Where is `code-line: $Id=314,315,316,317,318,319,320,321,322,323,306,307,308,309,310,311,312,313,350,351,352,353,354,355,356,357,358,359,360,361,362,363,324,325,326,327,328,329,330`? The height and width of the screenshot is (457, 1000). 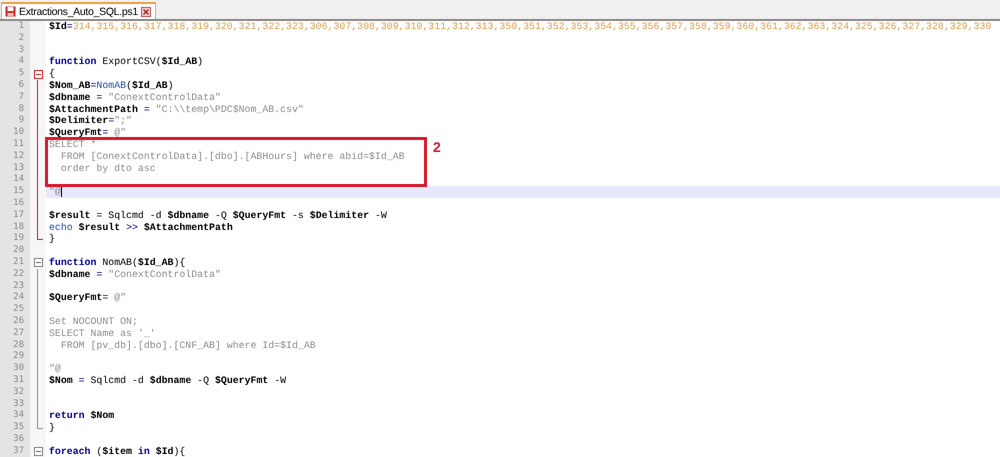
code-line: $Id=314,315,316,317,318,319,320,321,322,323,306,307,308,309,310,311,312,313,350,351,352,353,354,355,356,357,358,359,360,361,362,363,324,325,326,327,328,329,330 is located at coordinates (520, 27).